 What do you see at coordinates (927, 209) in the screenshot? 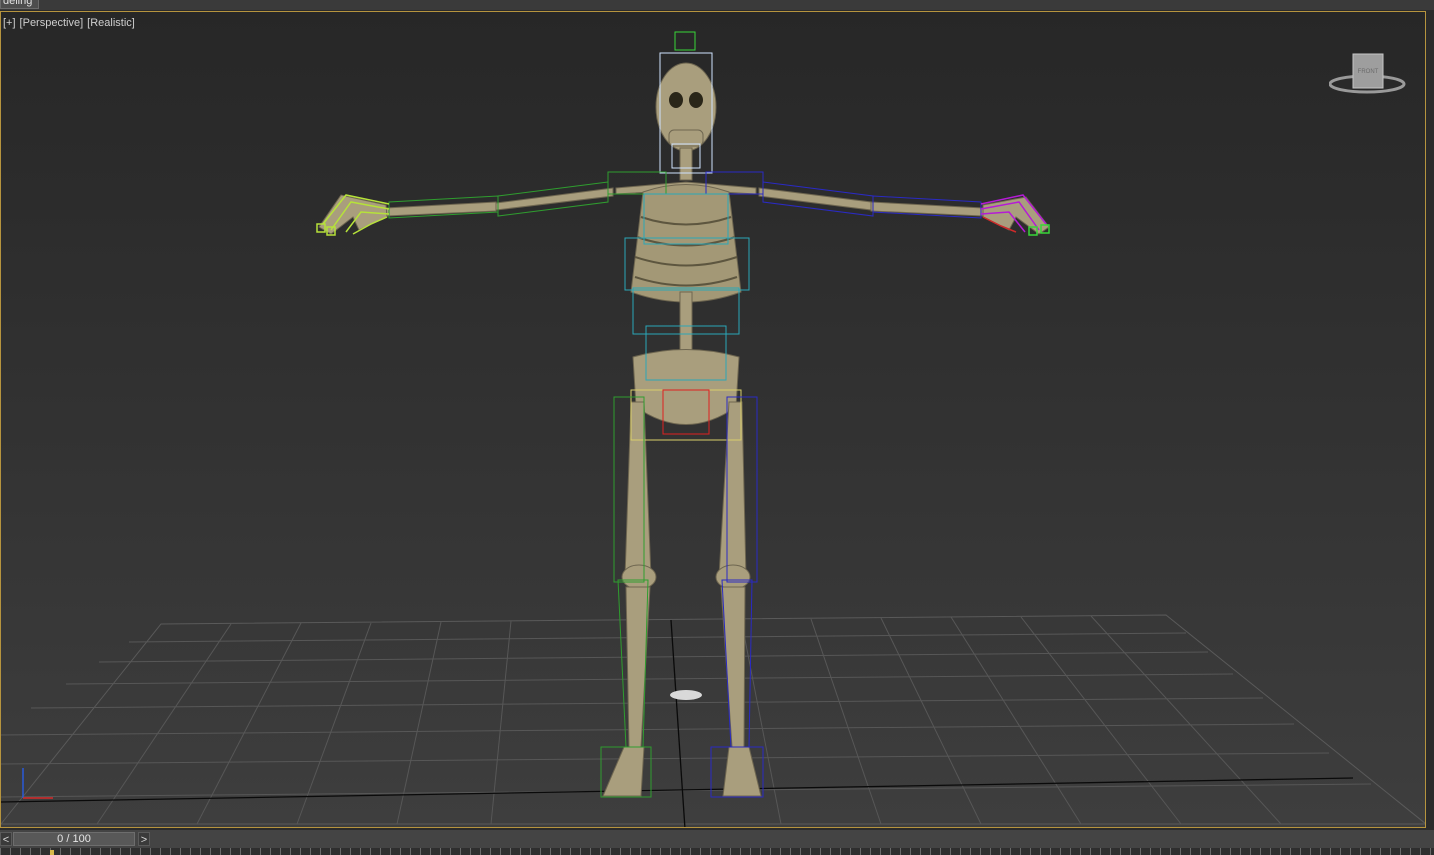
I see `right-forearm` at bounding box center [927, 209].